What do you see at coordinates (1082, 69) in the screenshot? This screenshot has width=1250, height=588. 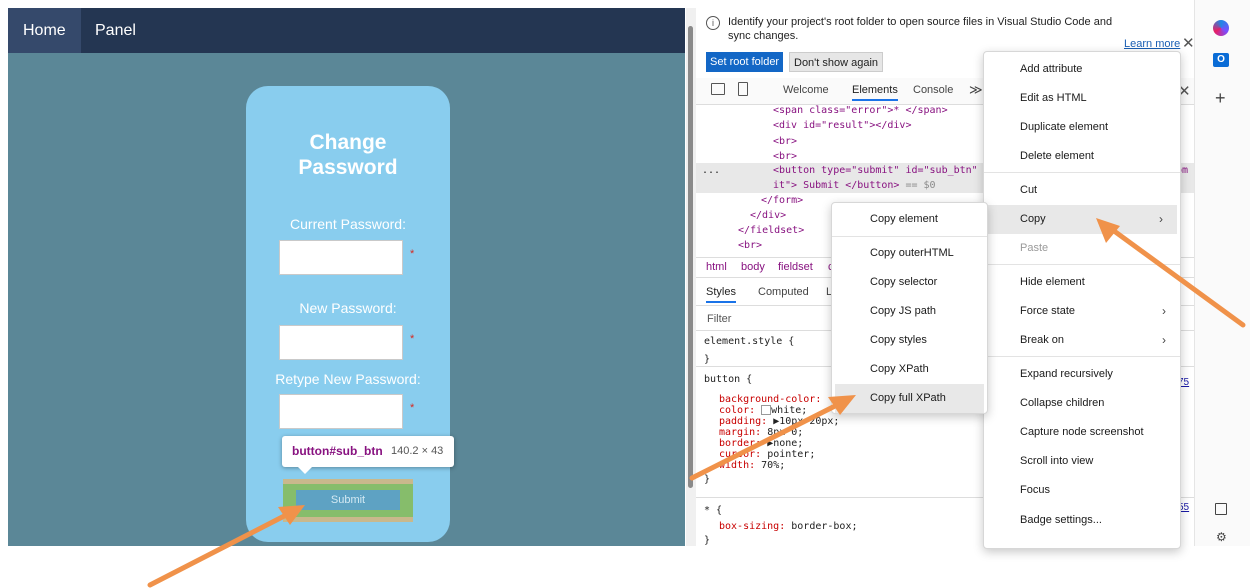 I see `menu-add-attribute: Add attribute` at bounding box center [1082, 69].